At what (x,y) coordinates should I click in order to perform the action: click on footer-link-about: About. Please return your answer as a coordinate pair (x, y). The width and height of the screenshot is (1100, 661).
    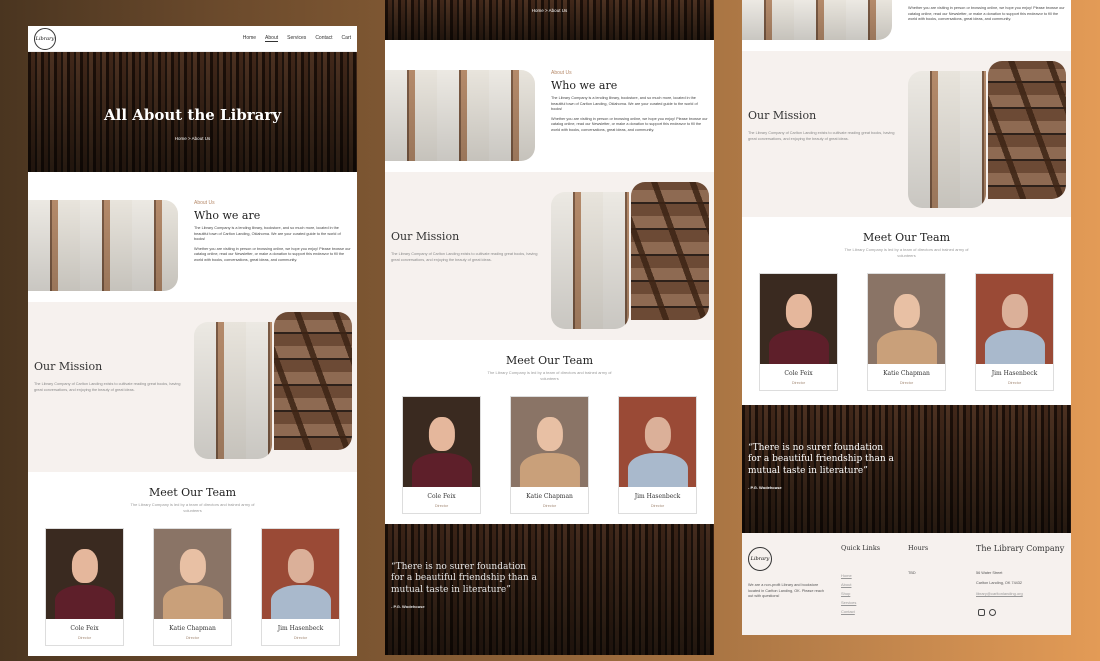
    Looking at the image, I should click on (846, 584).